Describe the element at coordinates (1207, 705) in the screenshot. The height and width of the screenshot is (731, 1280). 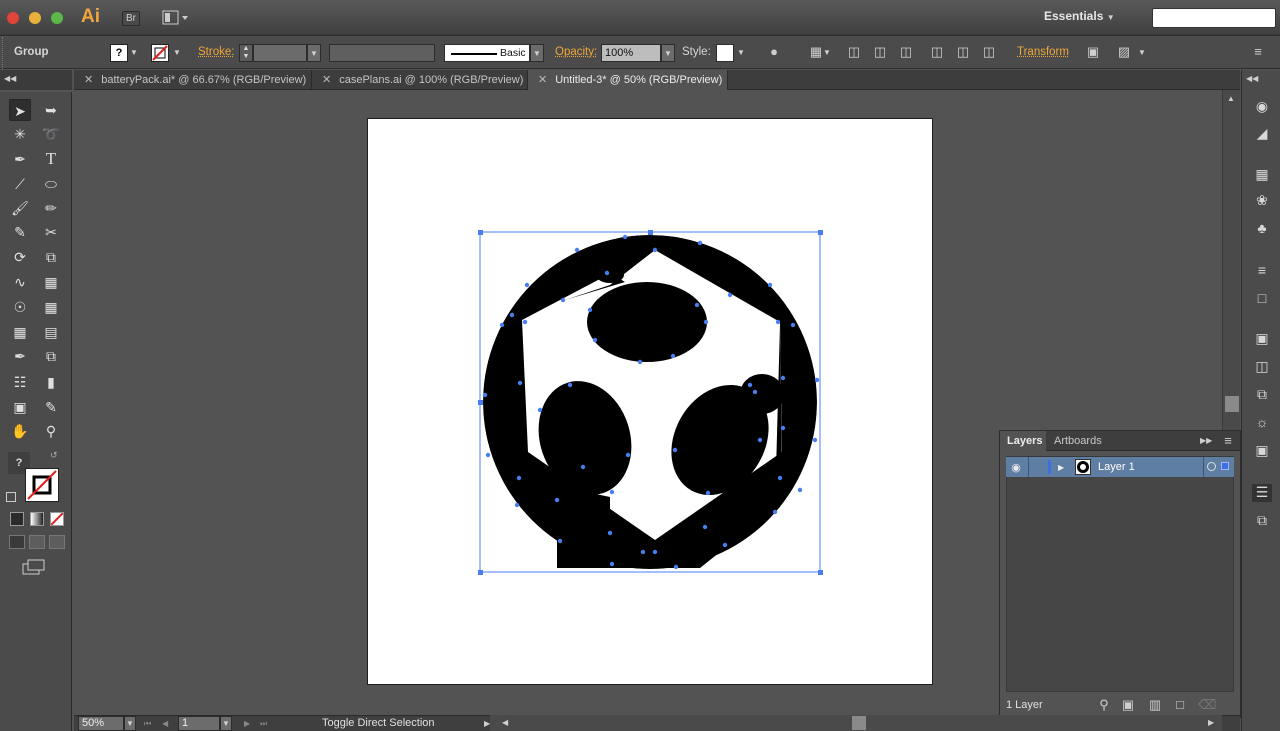
I see `delete-layer-icon: ⌫` at that location.